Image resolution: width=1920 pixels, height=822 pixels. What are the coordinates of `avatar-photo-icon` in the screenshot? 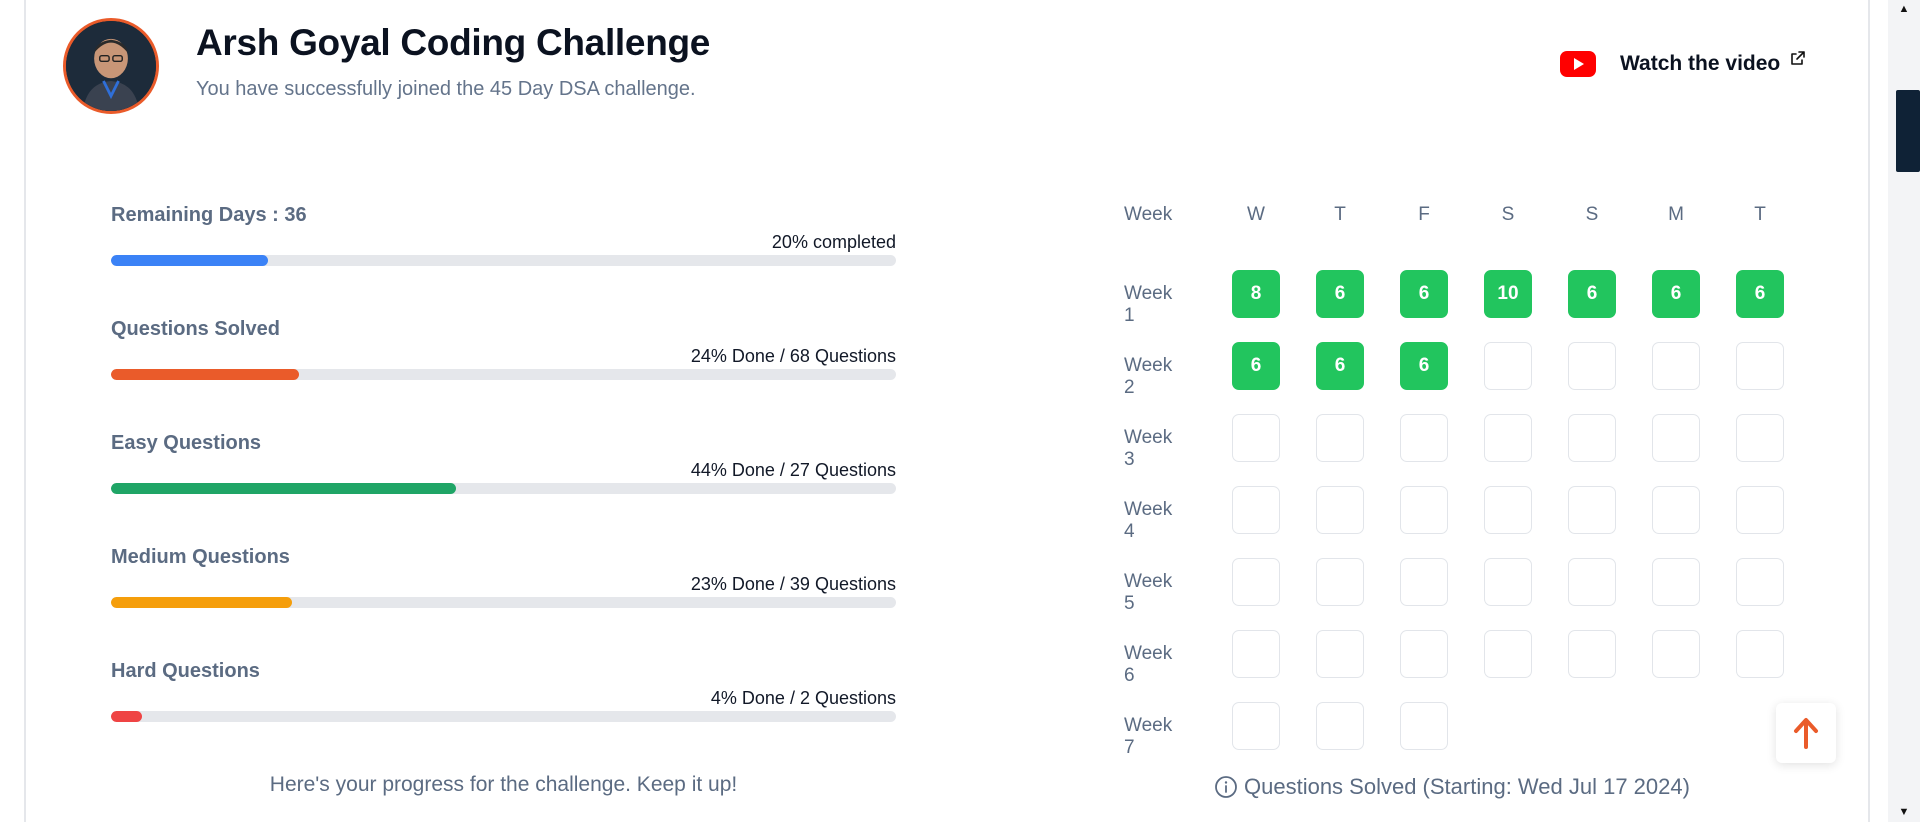 It's located at (111, 66).